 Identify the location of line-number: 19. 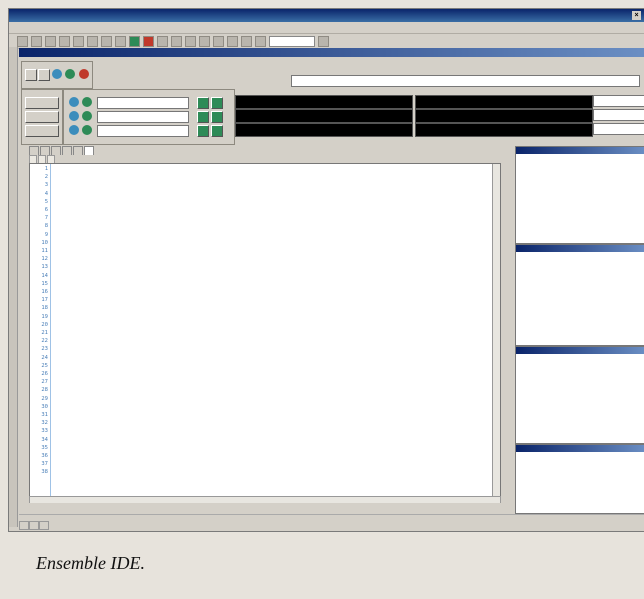
(44, 316).